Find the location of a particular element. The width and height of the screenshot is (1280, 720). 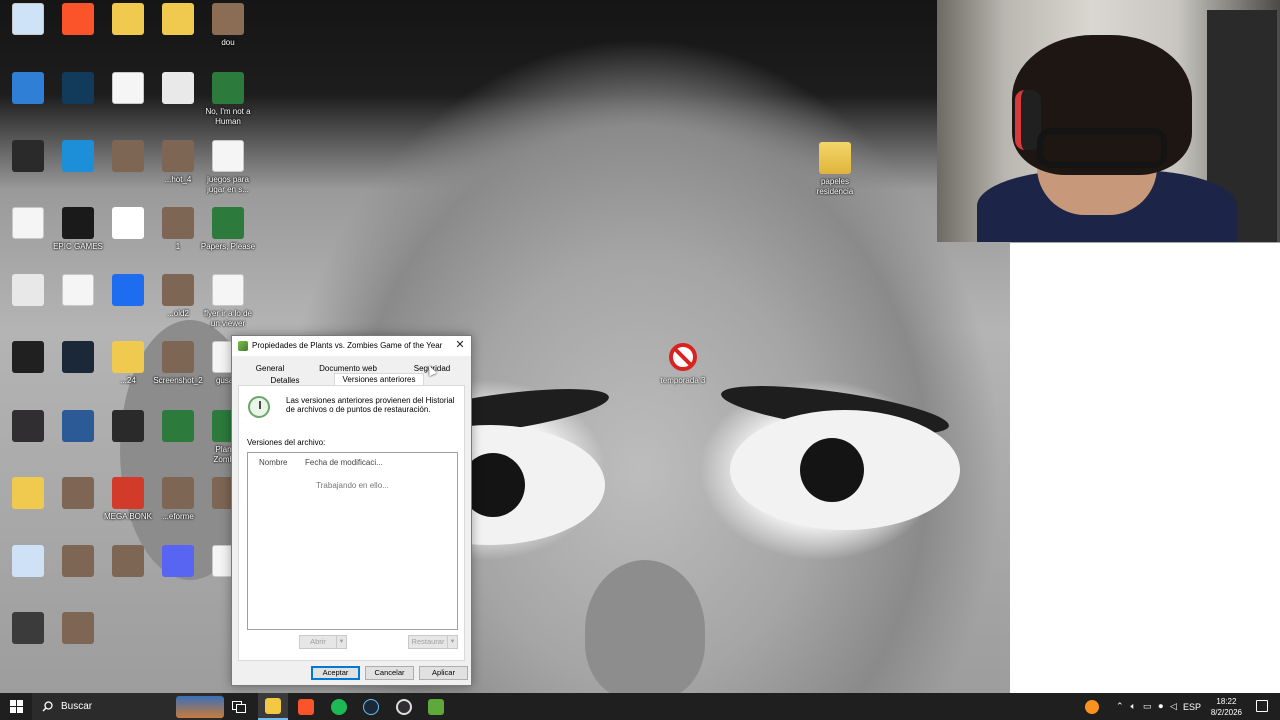

cancel-button: Cancelar is located at coordinates (389, 673).